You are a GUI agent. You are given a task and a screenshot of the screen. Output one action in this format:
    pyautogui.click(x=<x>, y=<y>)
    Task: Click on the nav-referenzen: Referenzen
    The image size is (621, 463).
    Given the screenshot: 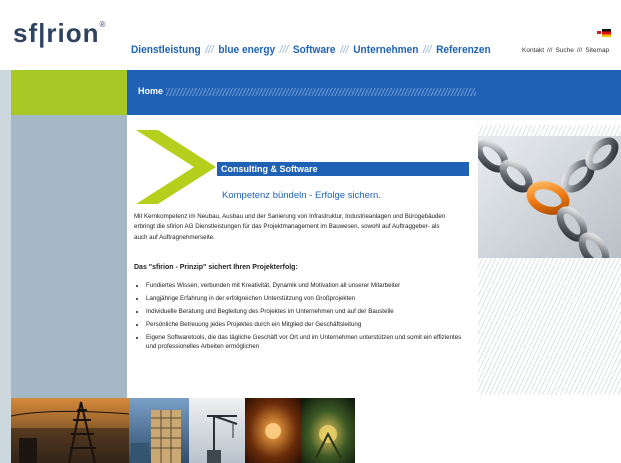 What is the action you would take?
    pyautogui.click(x=463, y=50)
    